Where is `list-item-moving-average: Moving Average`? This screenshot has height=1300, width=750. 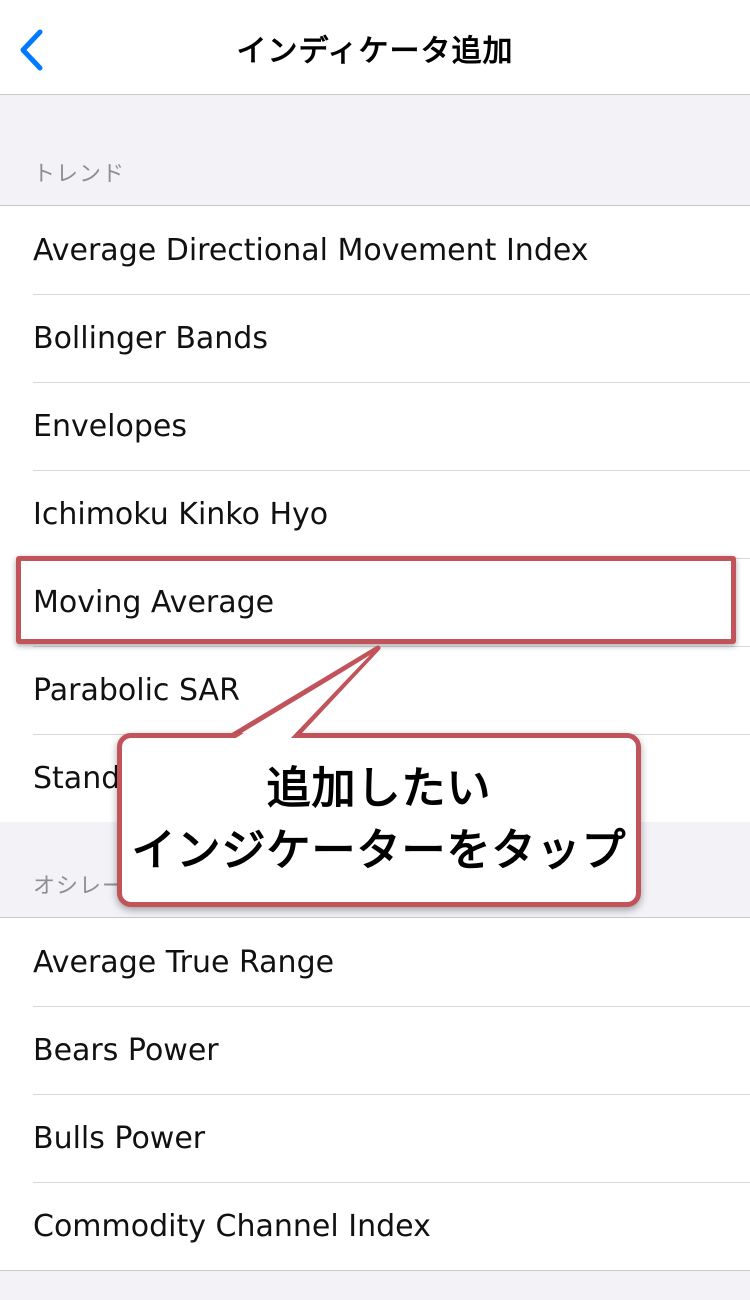
list-item-moving-average: Moving Average is located at coordinates (375, 602).